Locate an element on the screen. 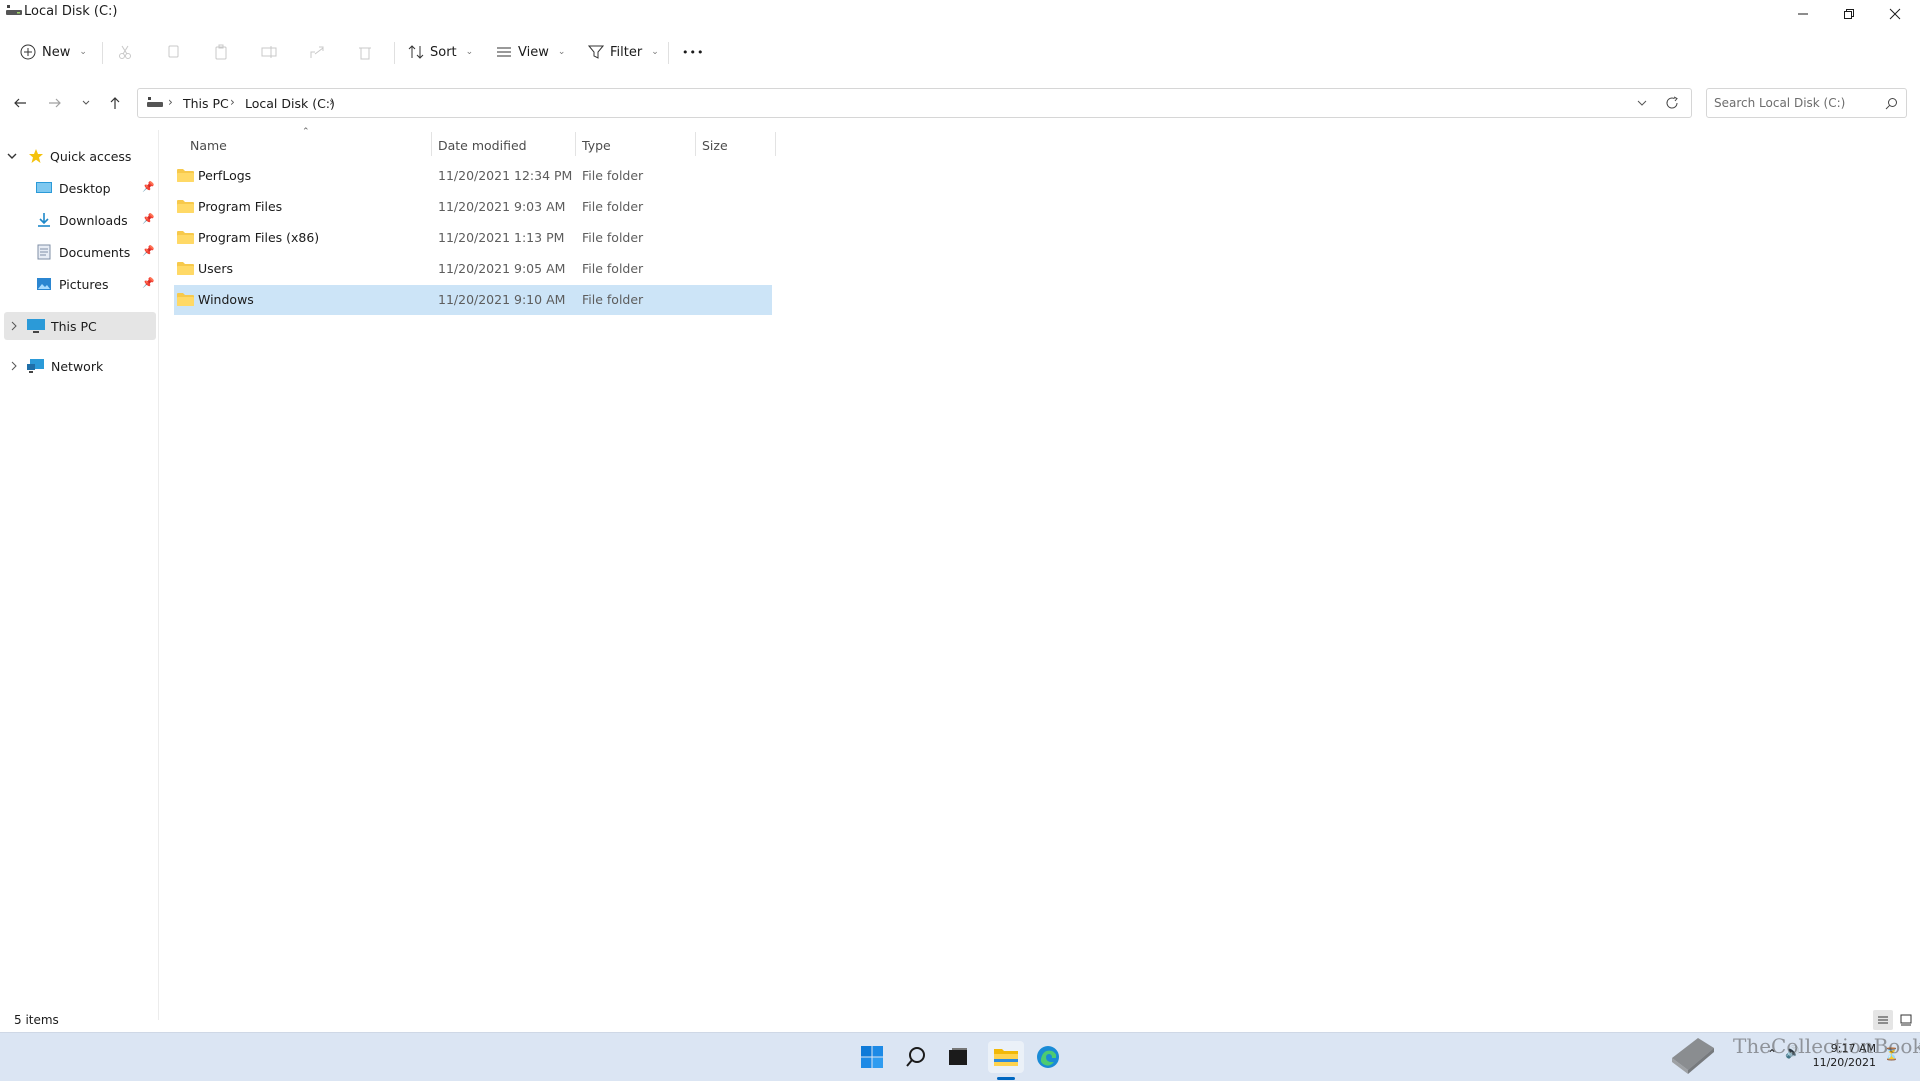  view-icon is located at coordinates (504, 52).